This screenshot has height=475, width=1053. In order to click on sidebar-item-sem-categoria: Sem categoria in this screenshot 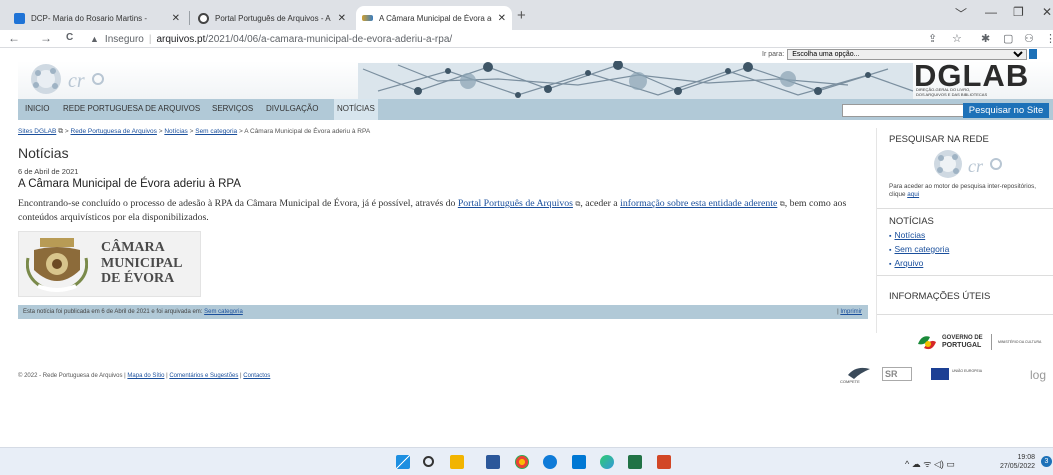, I will do `click(919, 250)`.